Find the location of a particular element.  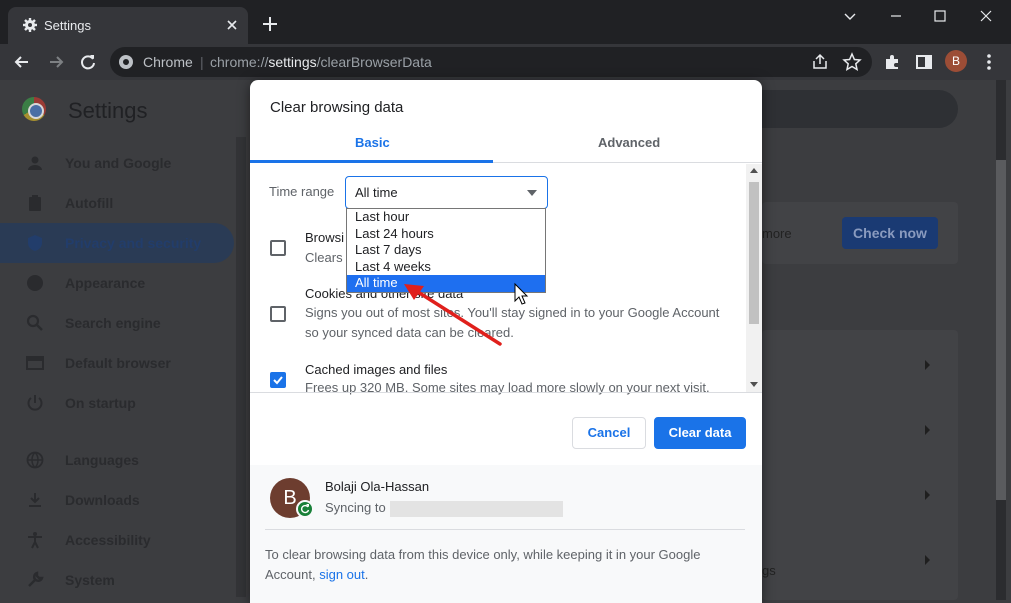

side-panel-icon is located at coordinates (924, 62).